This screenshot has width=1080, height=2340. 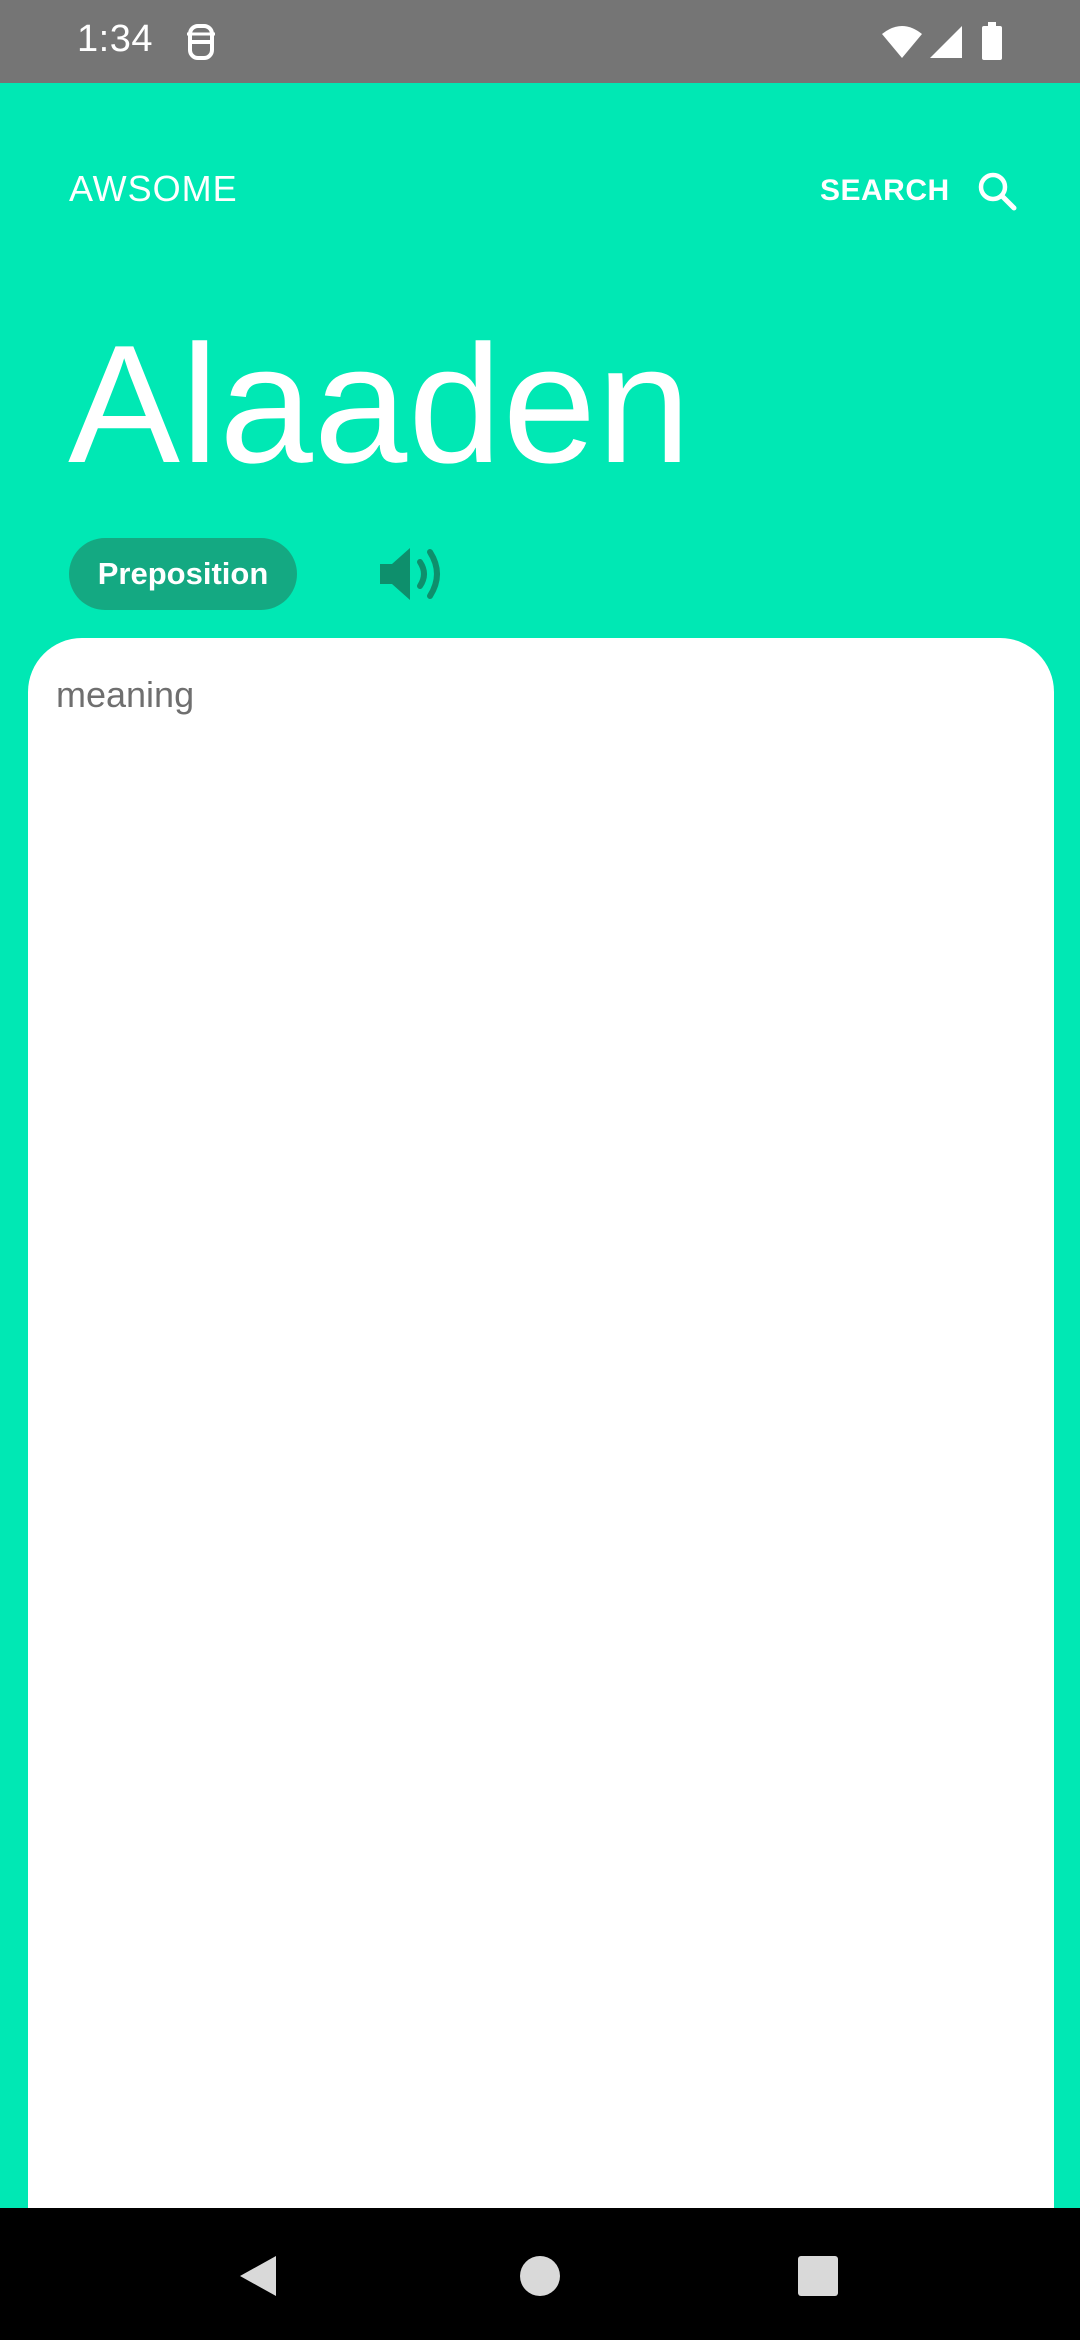 What do you see at coordinates (540, 41) in the screenshot?
I see `status-bar: 1:34` at bounding box center [540, 41].